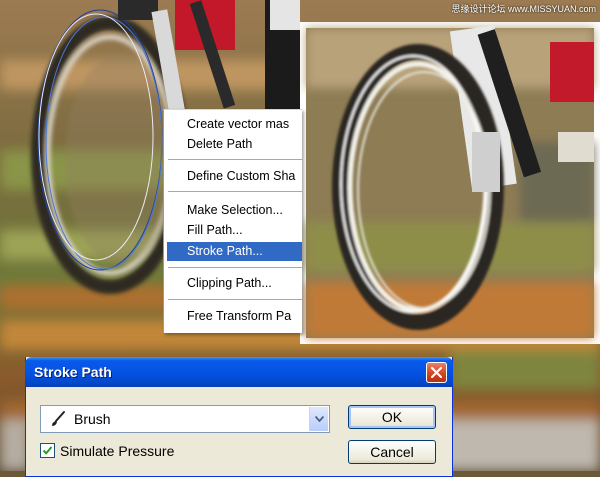 Image resolution: width=600 pixels, height=477 pixels. Describe the element at coordinates (58, 418) in the screenshot. I see `brush-icon` at that location.